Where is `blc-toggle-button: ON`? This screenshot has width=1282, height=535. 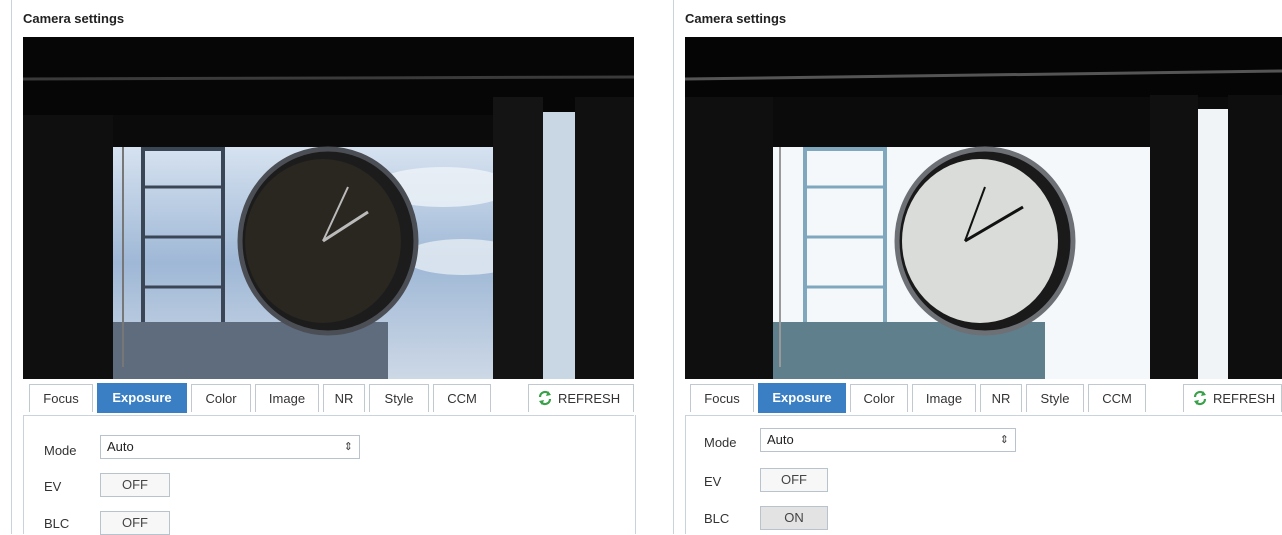
blc-toggle-button: ON is located at coordinates (794, 518).